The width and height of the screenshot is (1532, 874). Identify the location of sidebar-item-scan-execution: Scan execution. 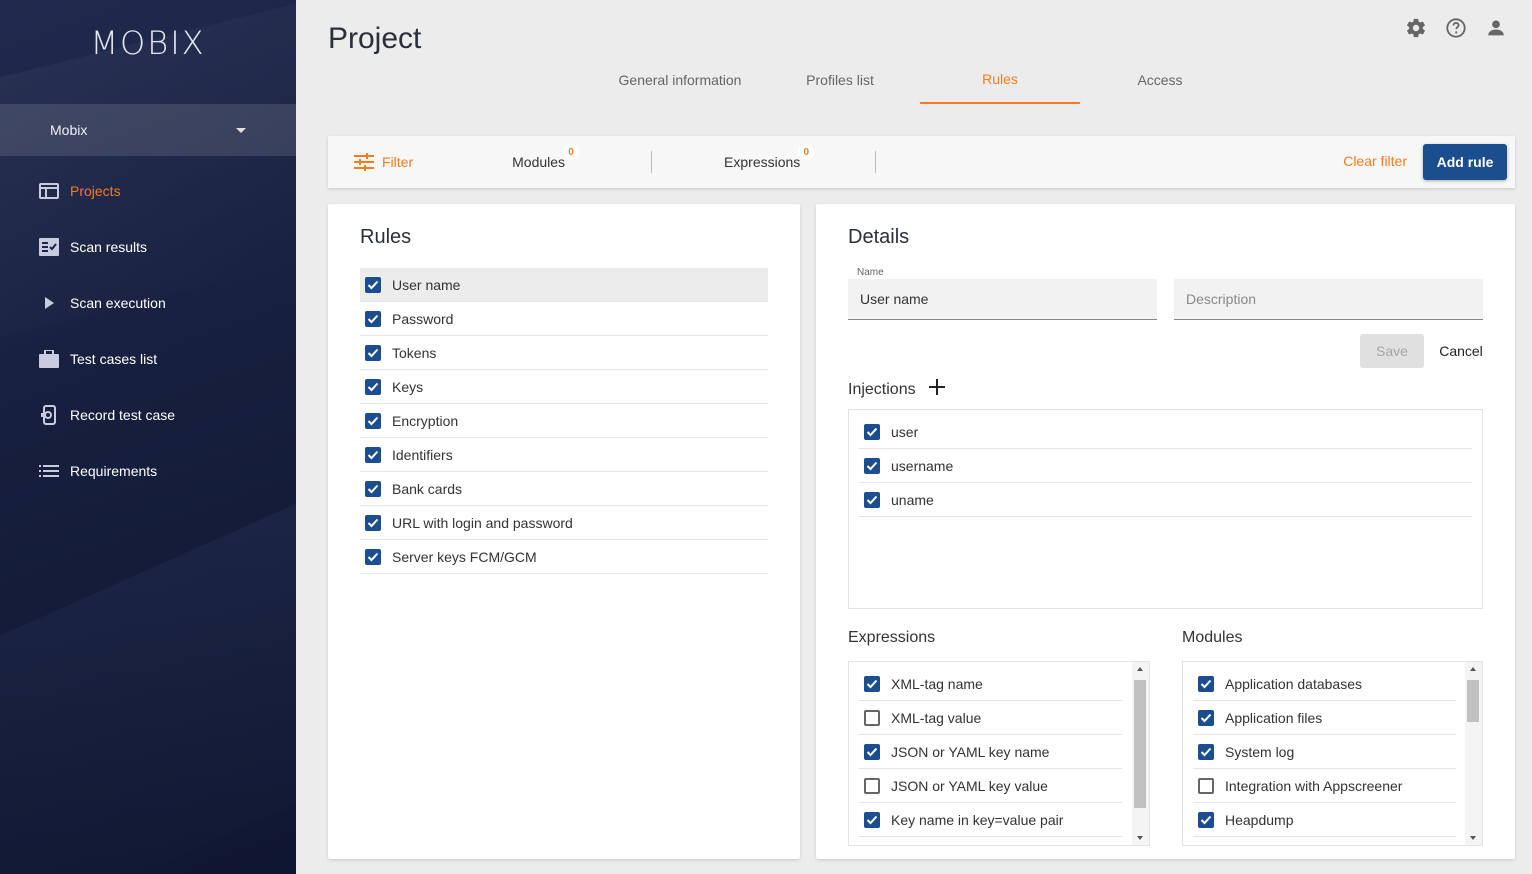
(148, 303).